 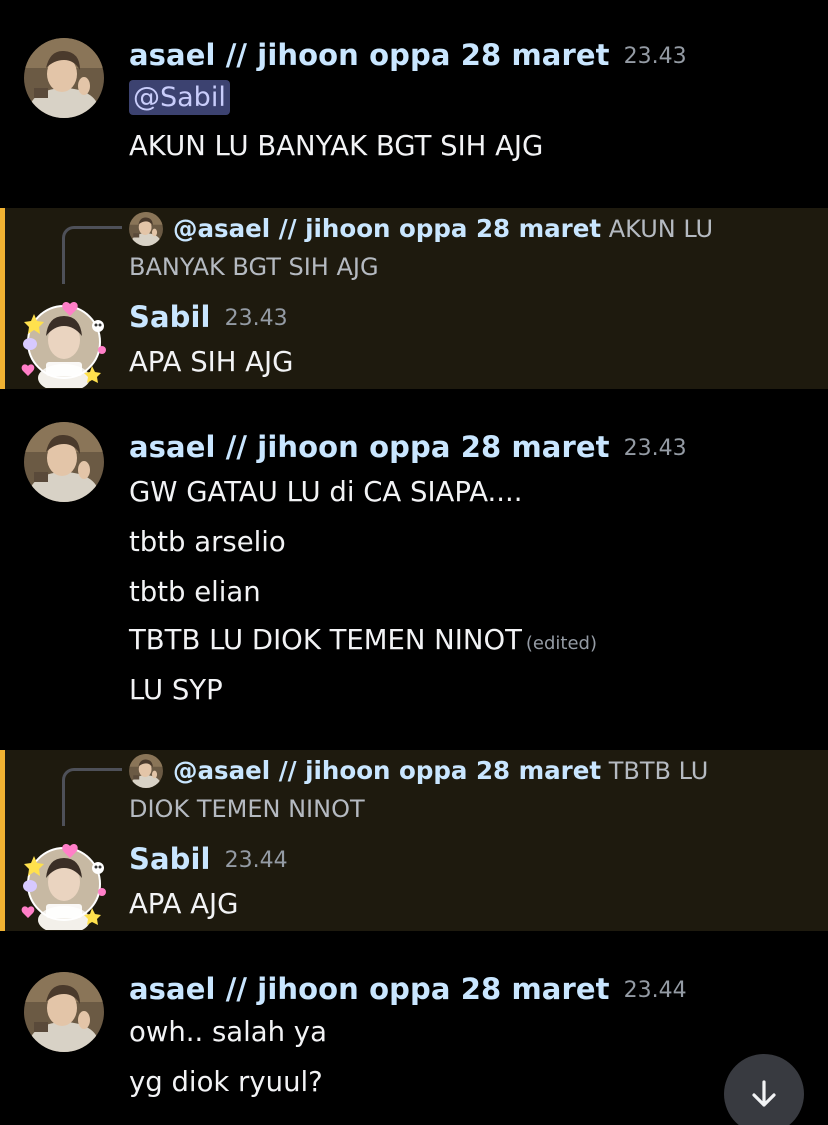 What do you see at coordinates (764, 1093) in the screenshot?
I see `arrow-down-icon` at bounding box center [764, 1093].